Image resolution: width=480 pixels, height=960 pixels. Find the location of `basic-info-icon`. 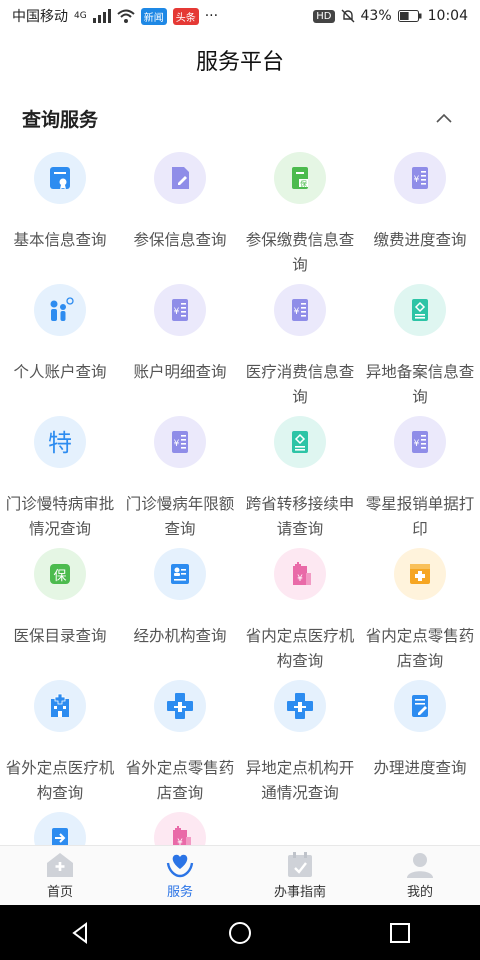

basic-info-icon is located at coordinates (60, 178).